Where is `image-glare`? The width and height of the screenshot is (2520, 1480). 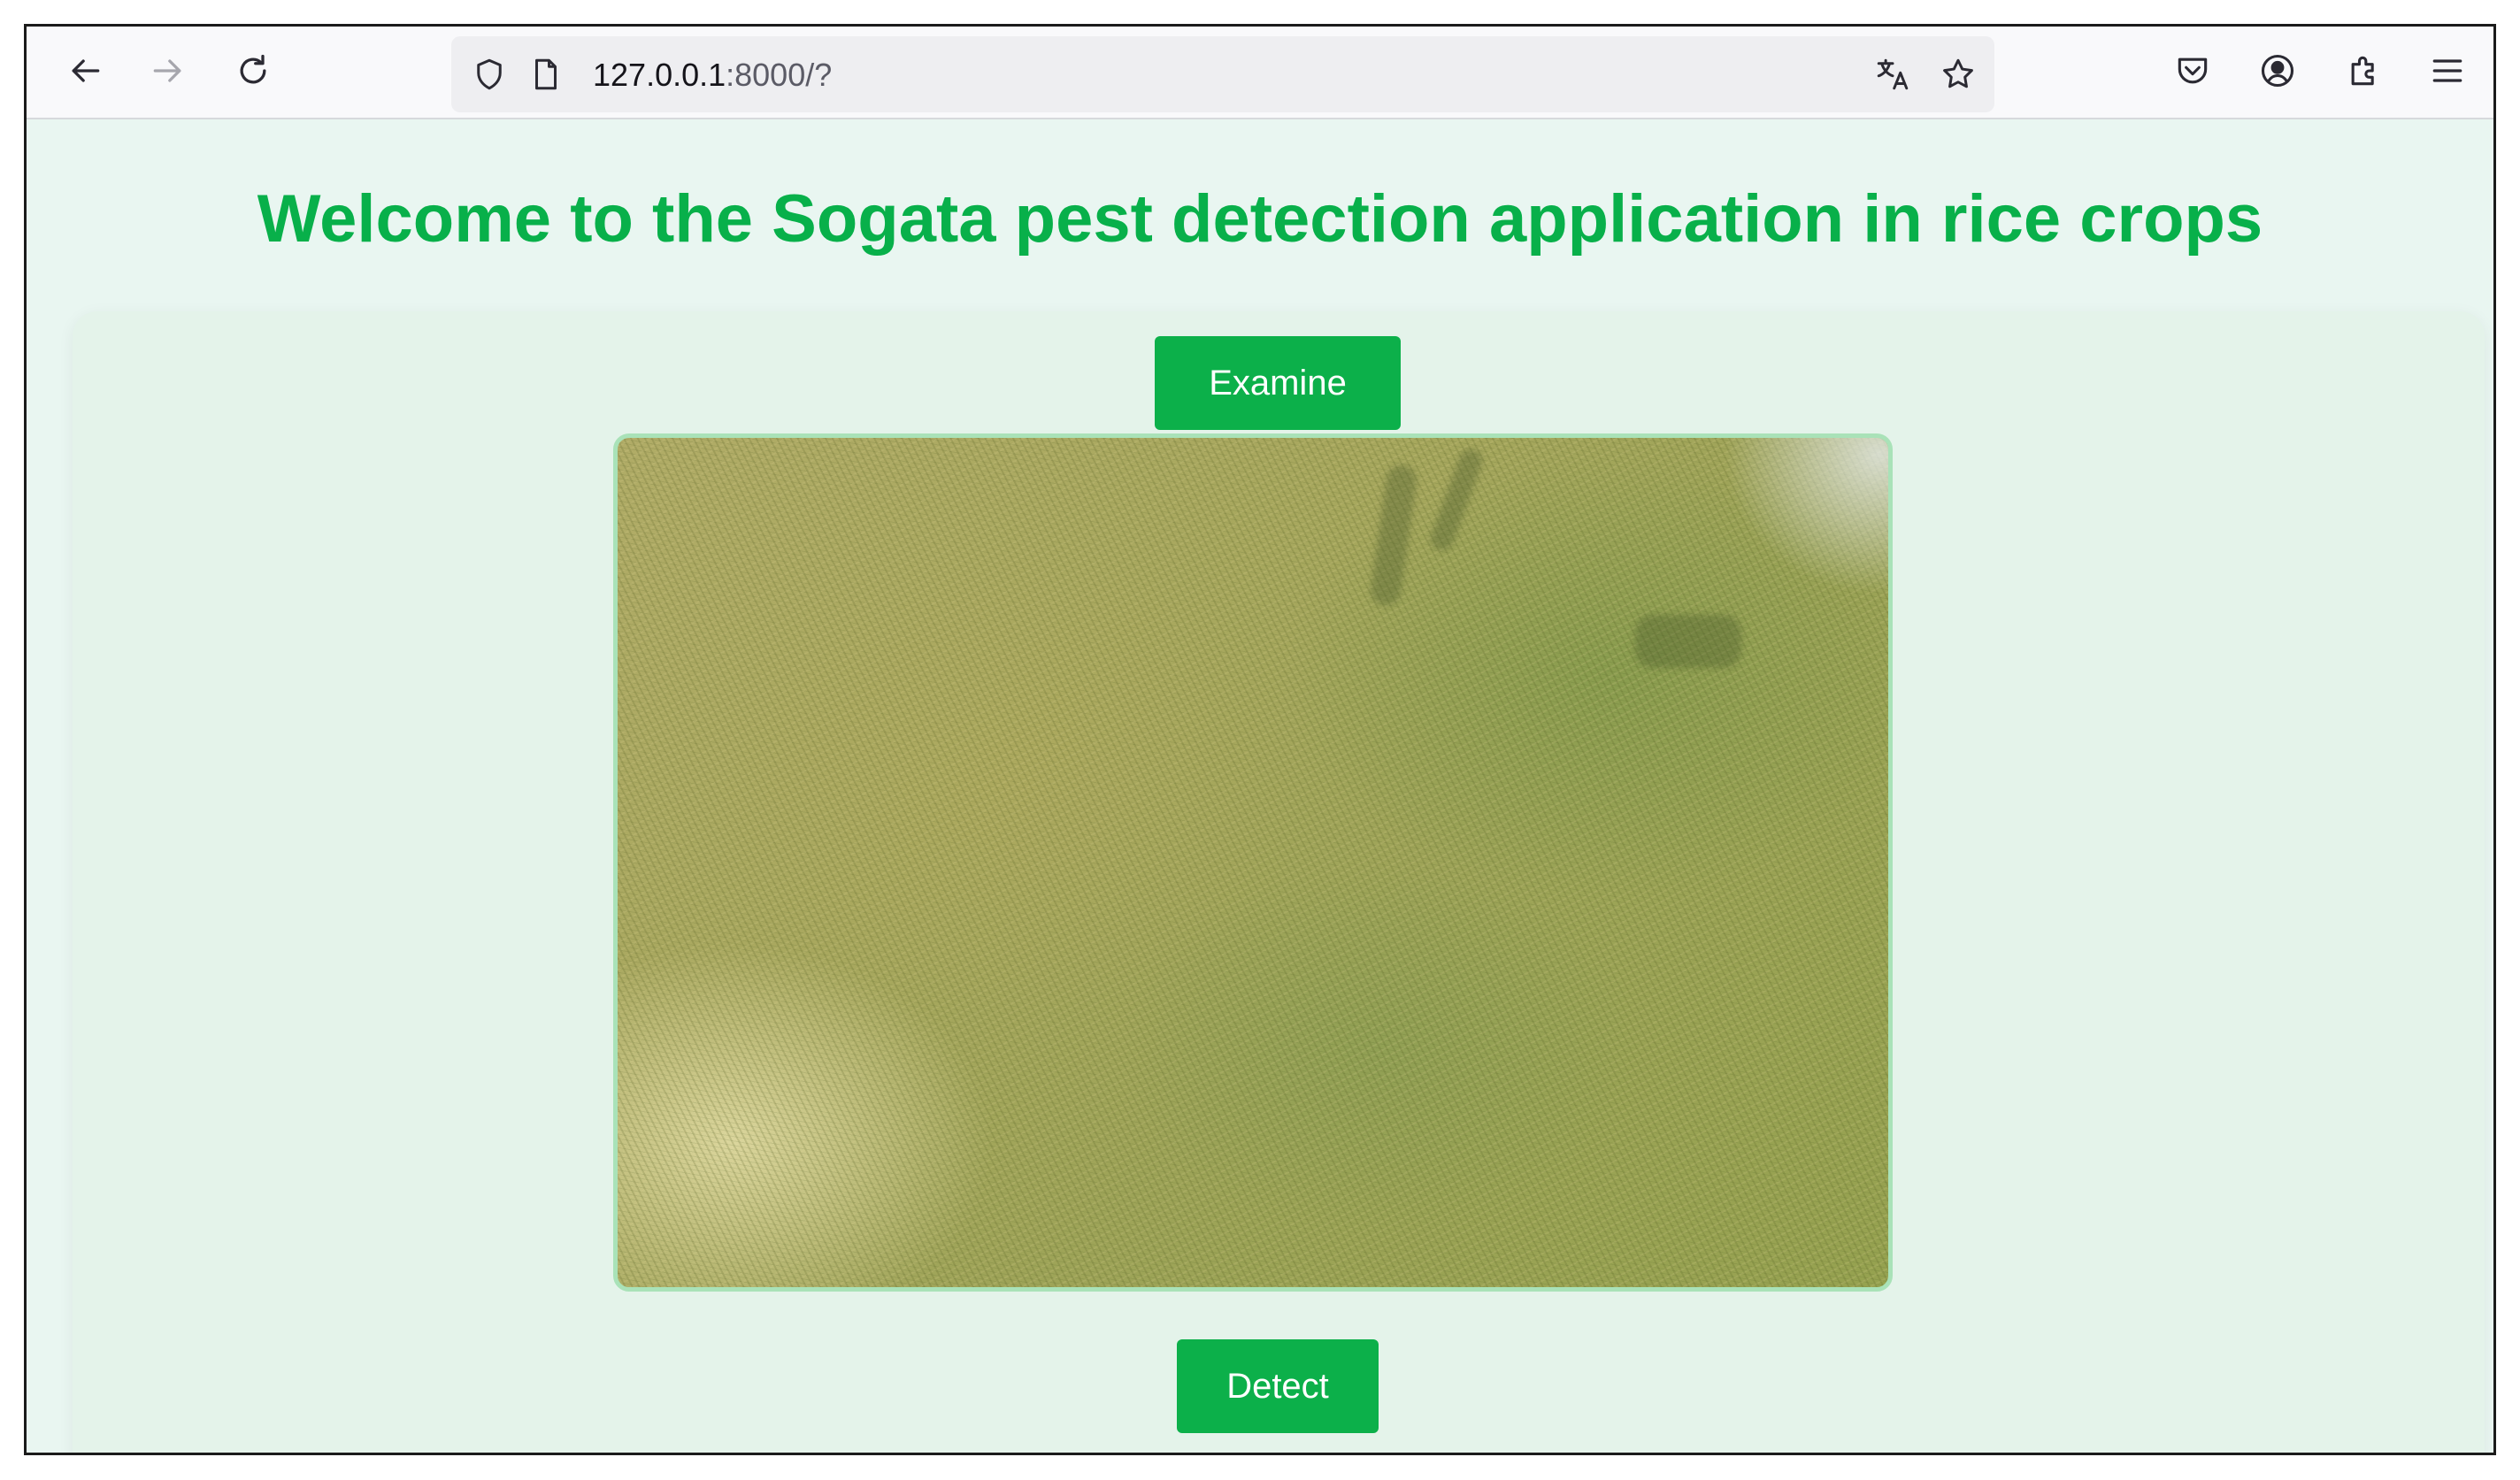
image-glare is located at coordinates (1799, 522).